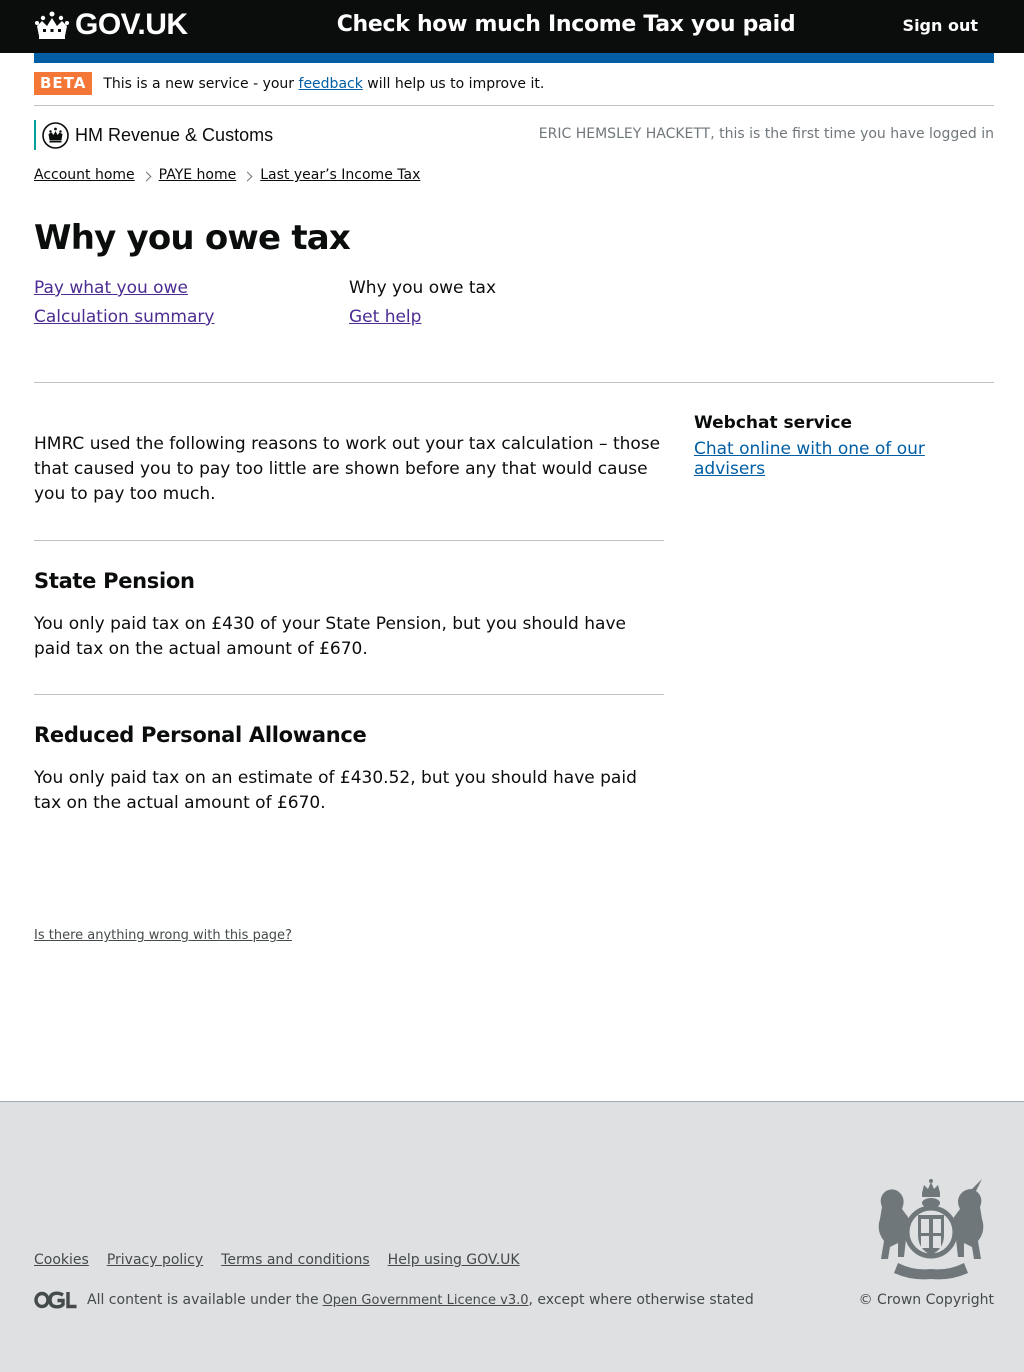 The width and height of the screenshot is (1024, 1372). What do you see at coordinates (200, 735) in the screenshot?
I see `section-title: Reduced Personal Allowance` at bounding box center [200, 735].